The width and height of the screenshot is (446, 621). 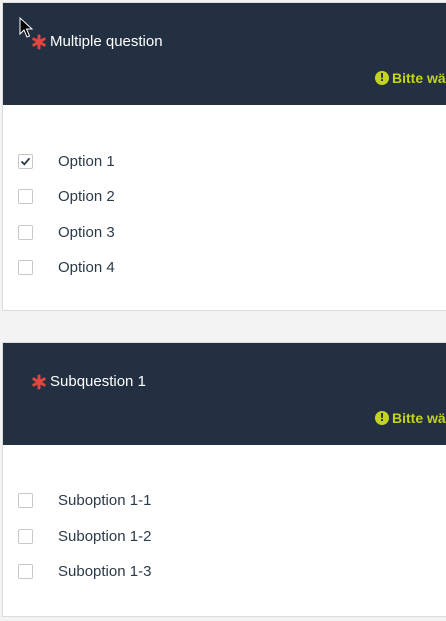 What do you see at coordinates (86, 196) in the screenshot?
I see `option-2-label: Option 2` at bounding box center [86, 196].